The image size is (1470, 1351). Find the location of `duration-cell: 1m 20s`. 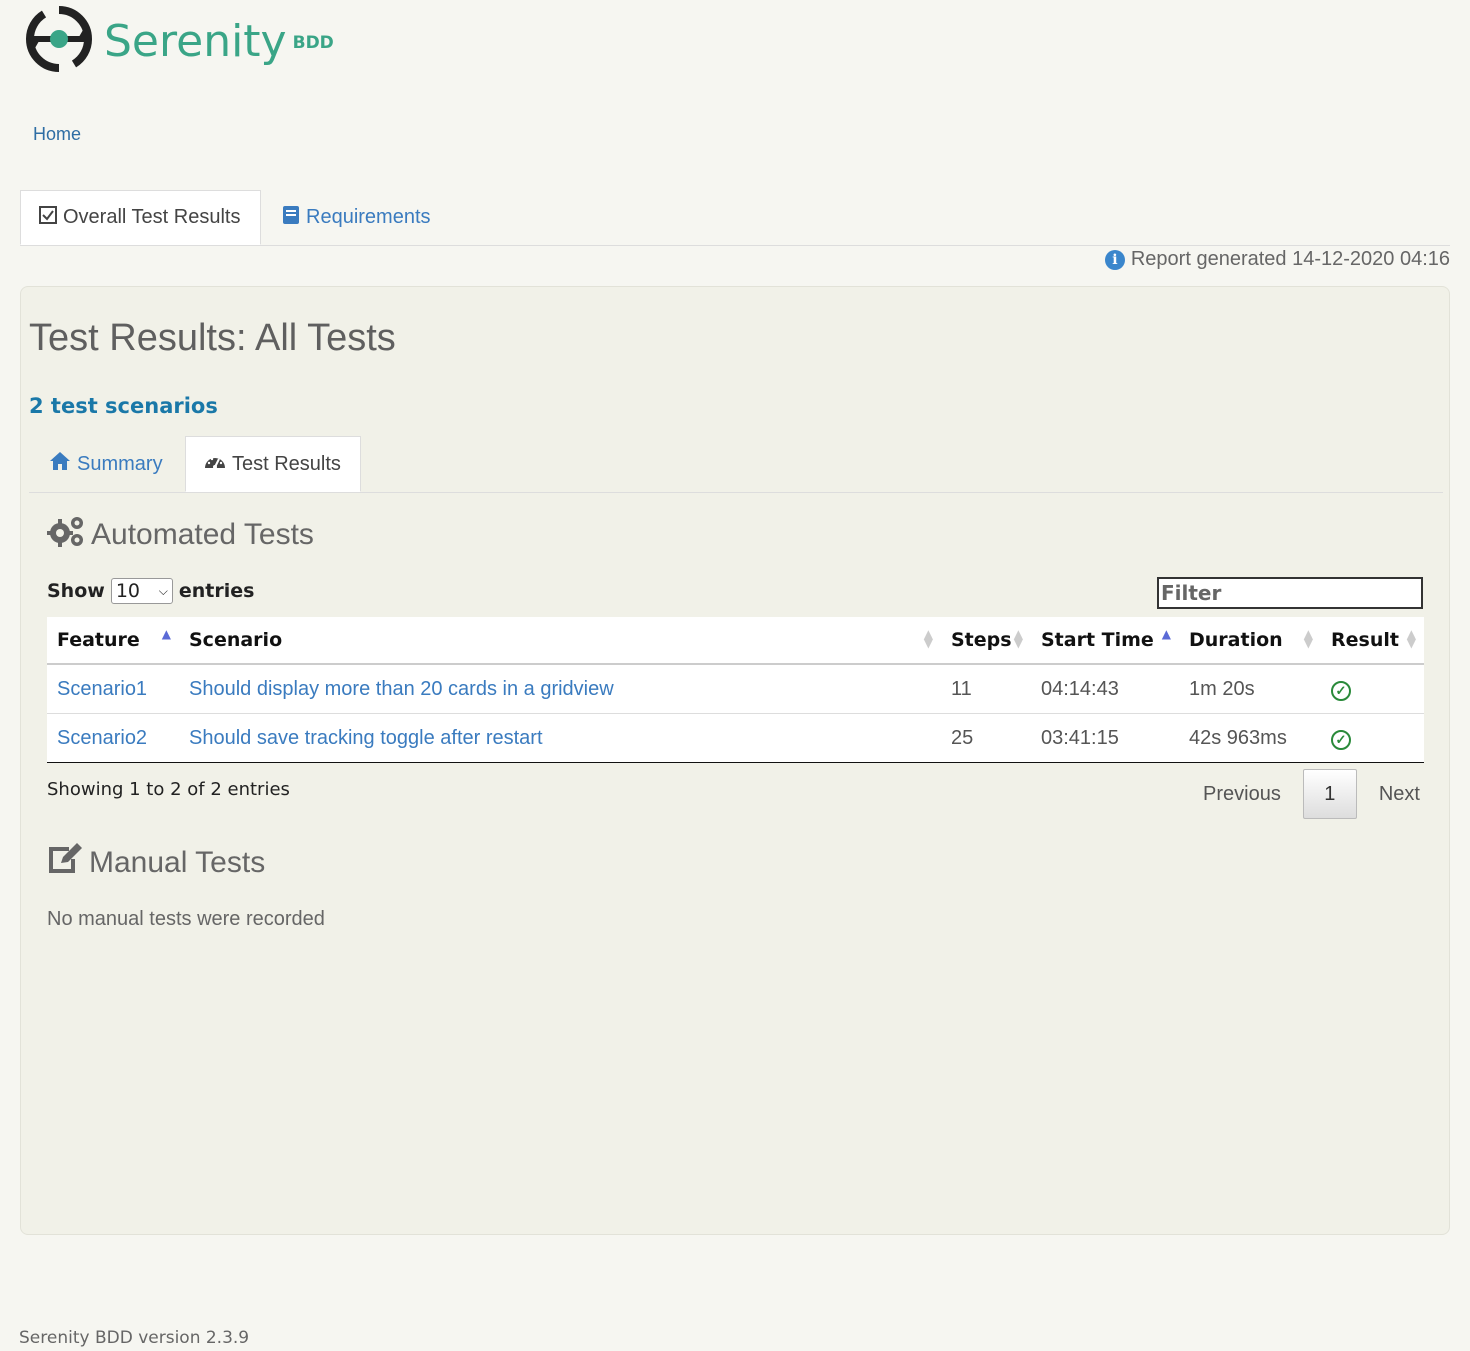

duration-cell: 1m 20s is located at coordinates (1250, 688).